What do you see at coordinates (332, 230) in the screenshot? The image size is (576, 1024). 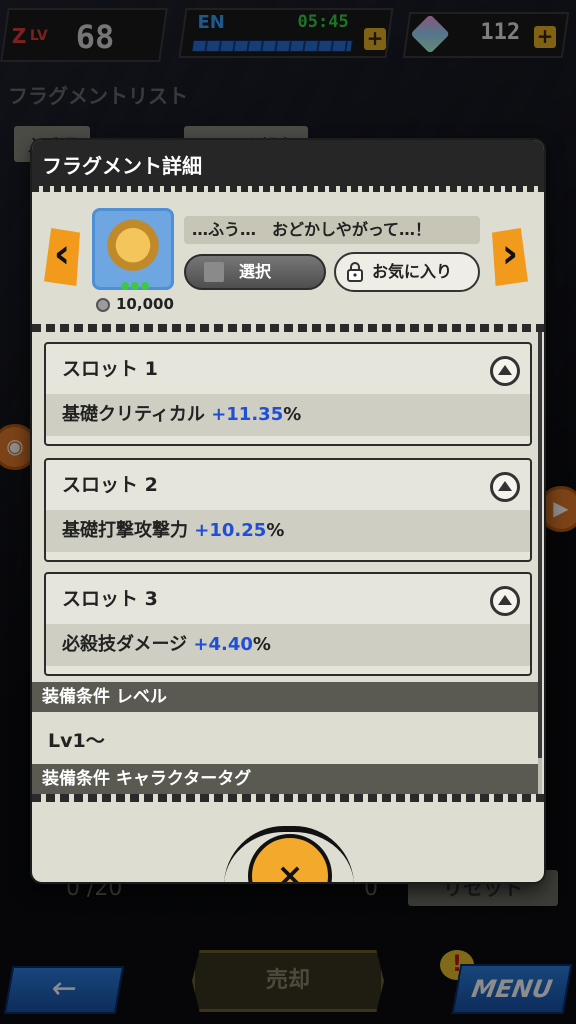 I see `fragment-quote: …ふう… おどかしやがって…！` at bounding box center [332, 230].